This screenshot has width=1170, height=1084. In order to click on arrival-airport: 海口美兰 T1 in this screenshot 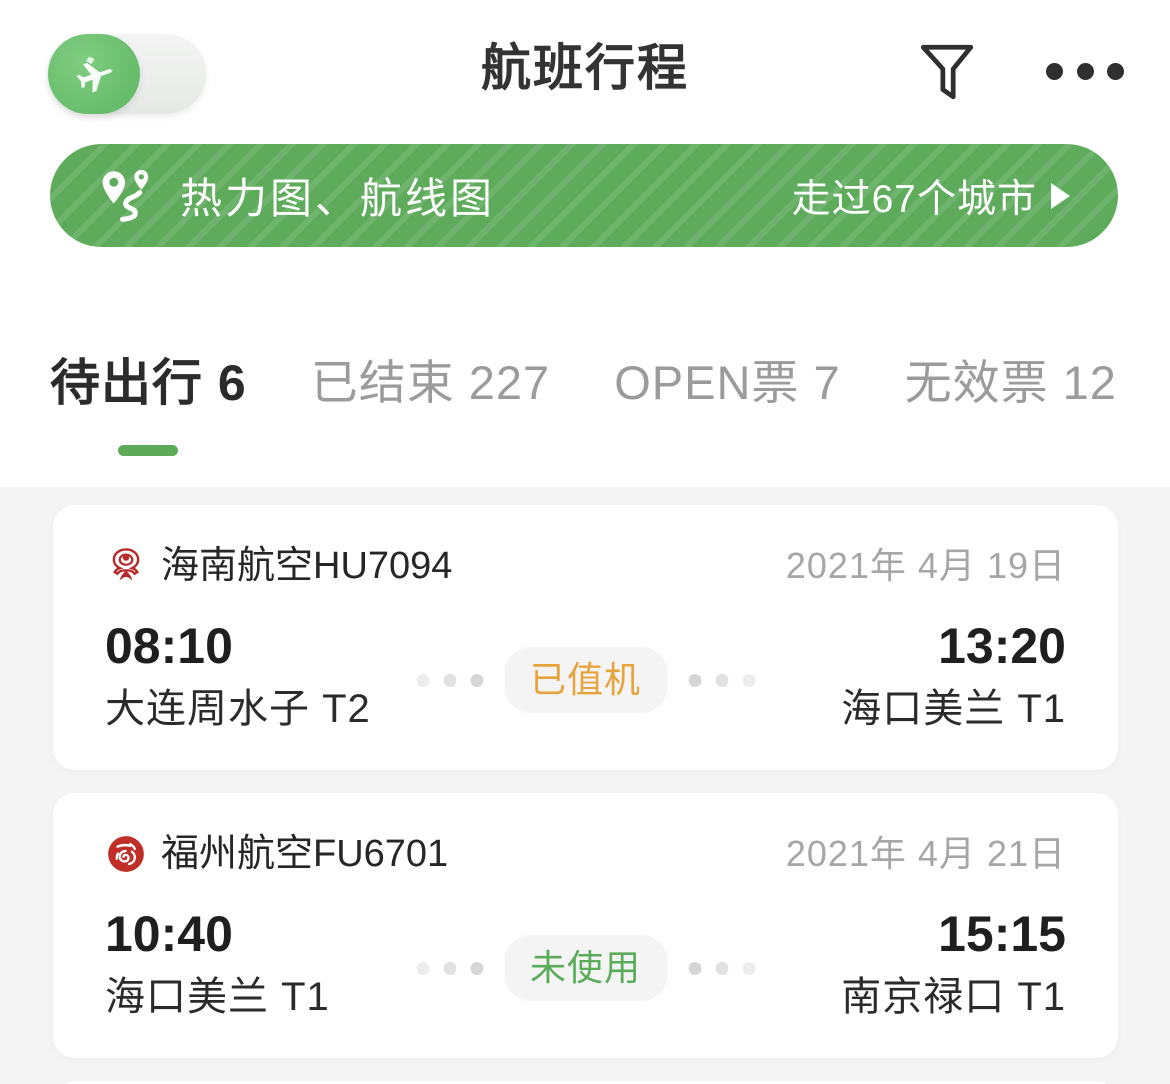, I will do `click(953, 709)`.